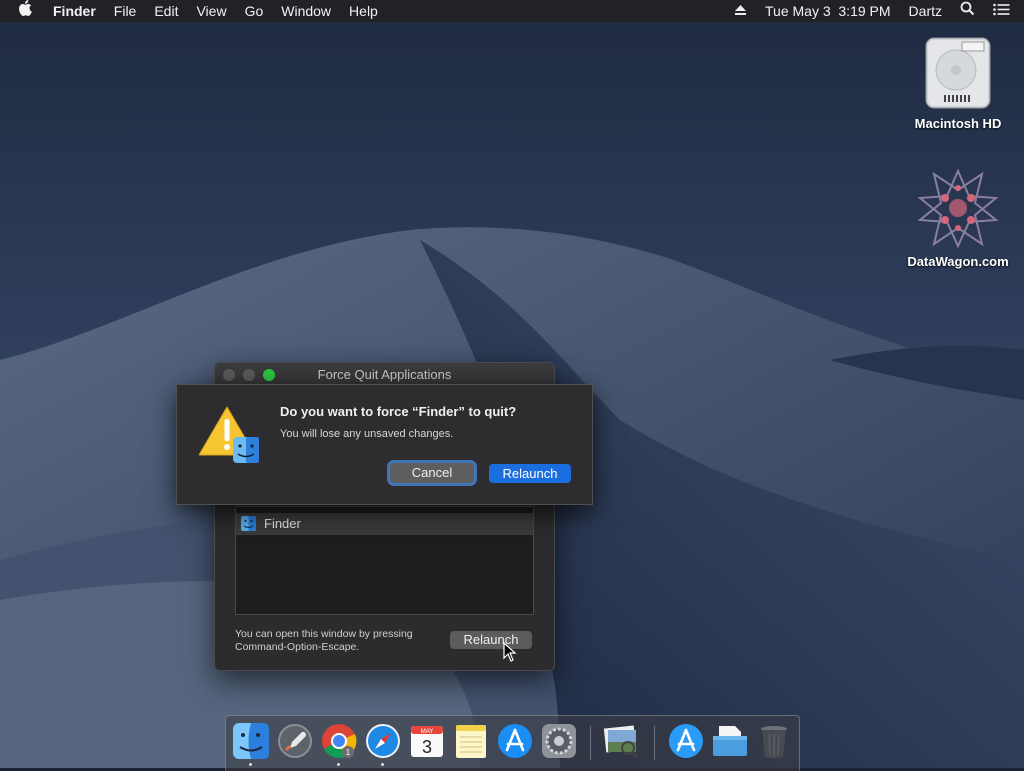  I want to click on dock-calendar: MAY 3, so click(427, 741).